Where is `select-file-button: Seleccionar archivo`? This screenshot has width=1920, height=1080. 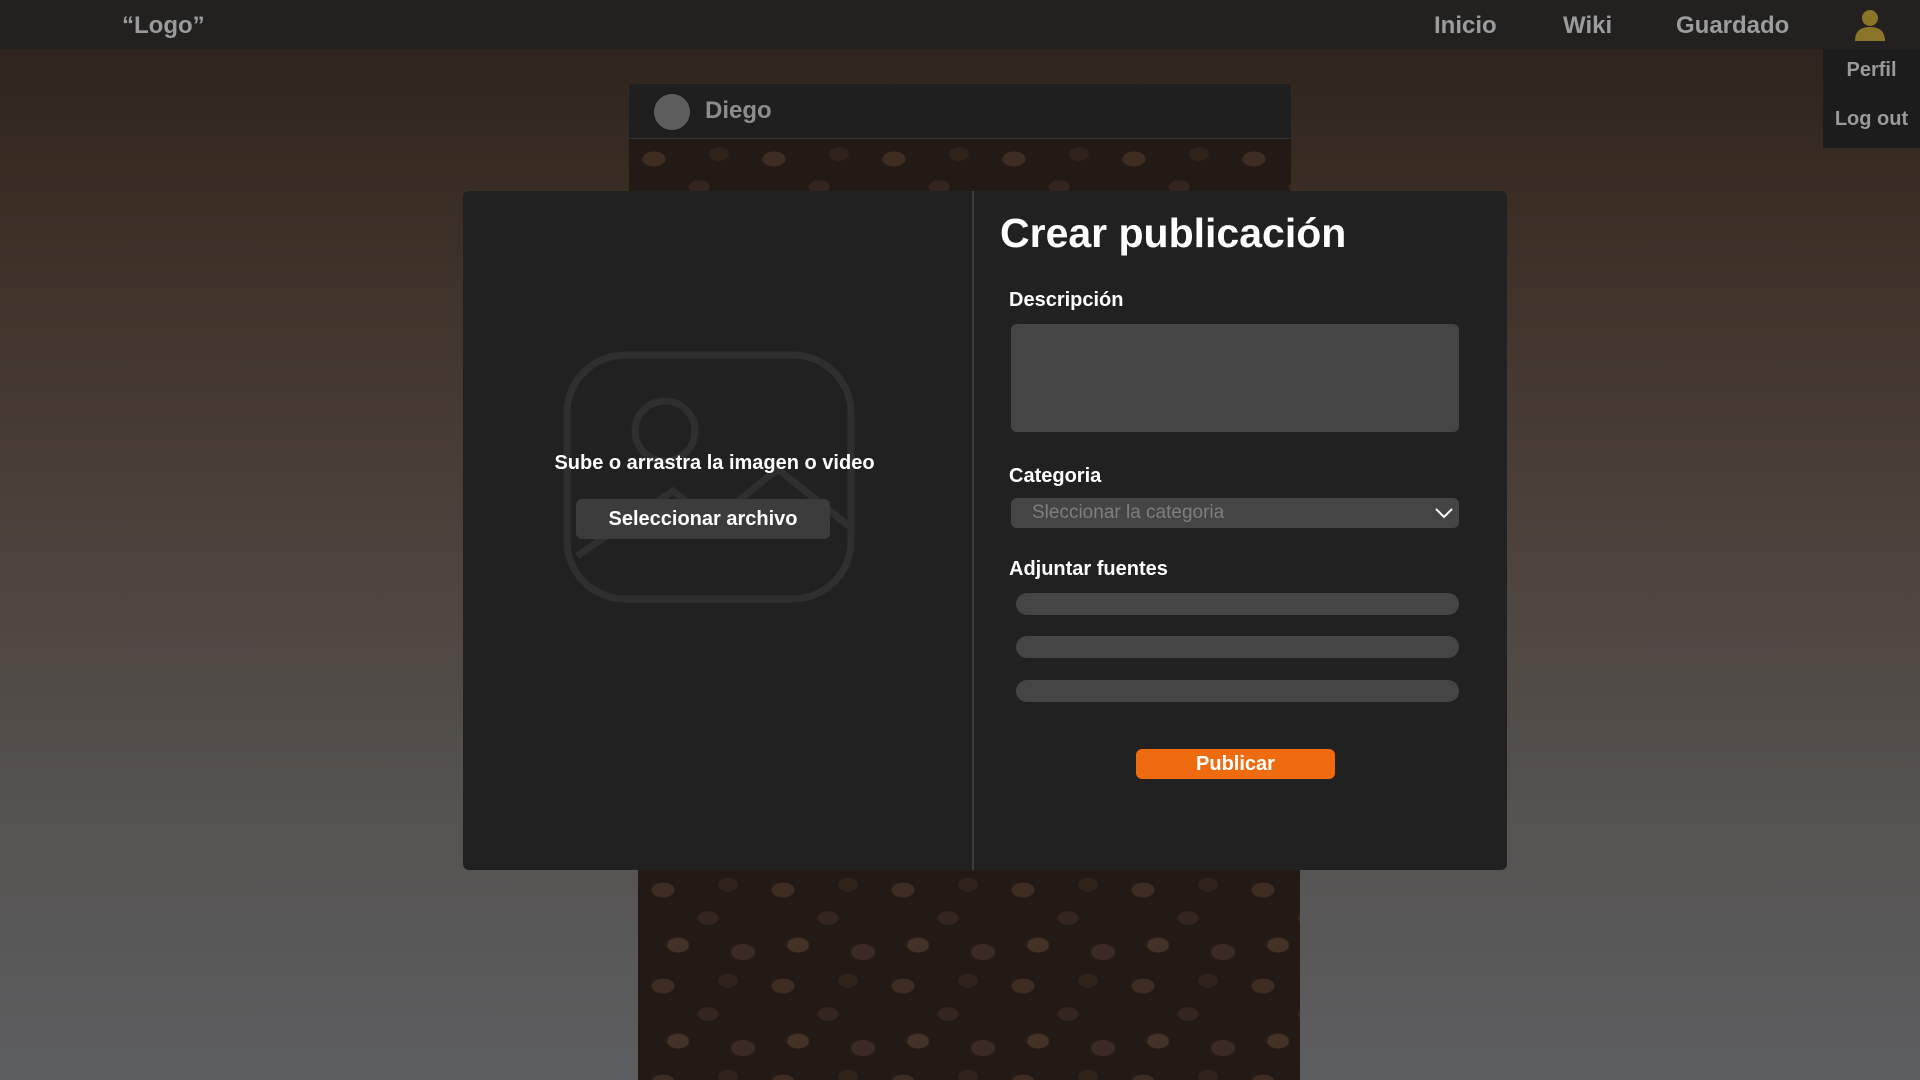 select-file-button: Seleccionar archivo is located at coordinates (703, 519).